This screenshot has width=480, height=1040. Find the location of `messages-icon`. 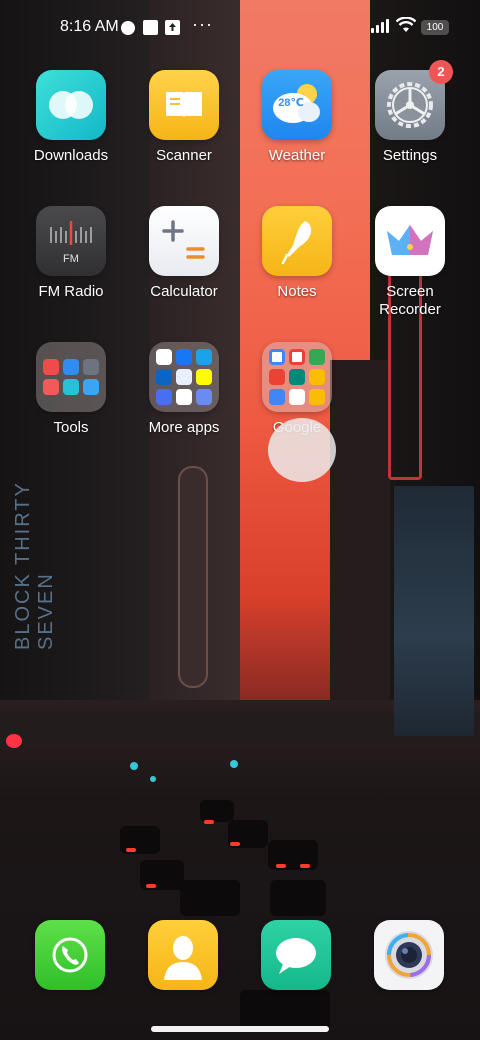

messages-icon is located at coordinates (296, 955).